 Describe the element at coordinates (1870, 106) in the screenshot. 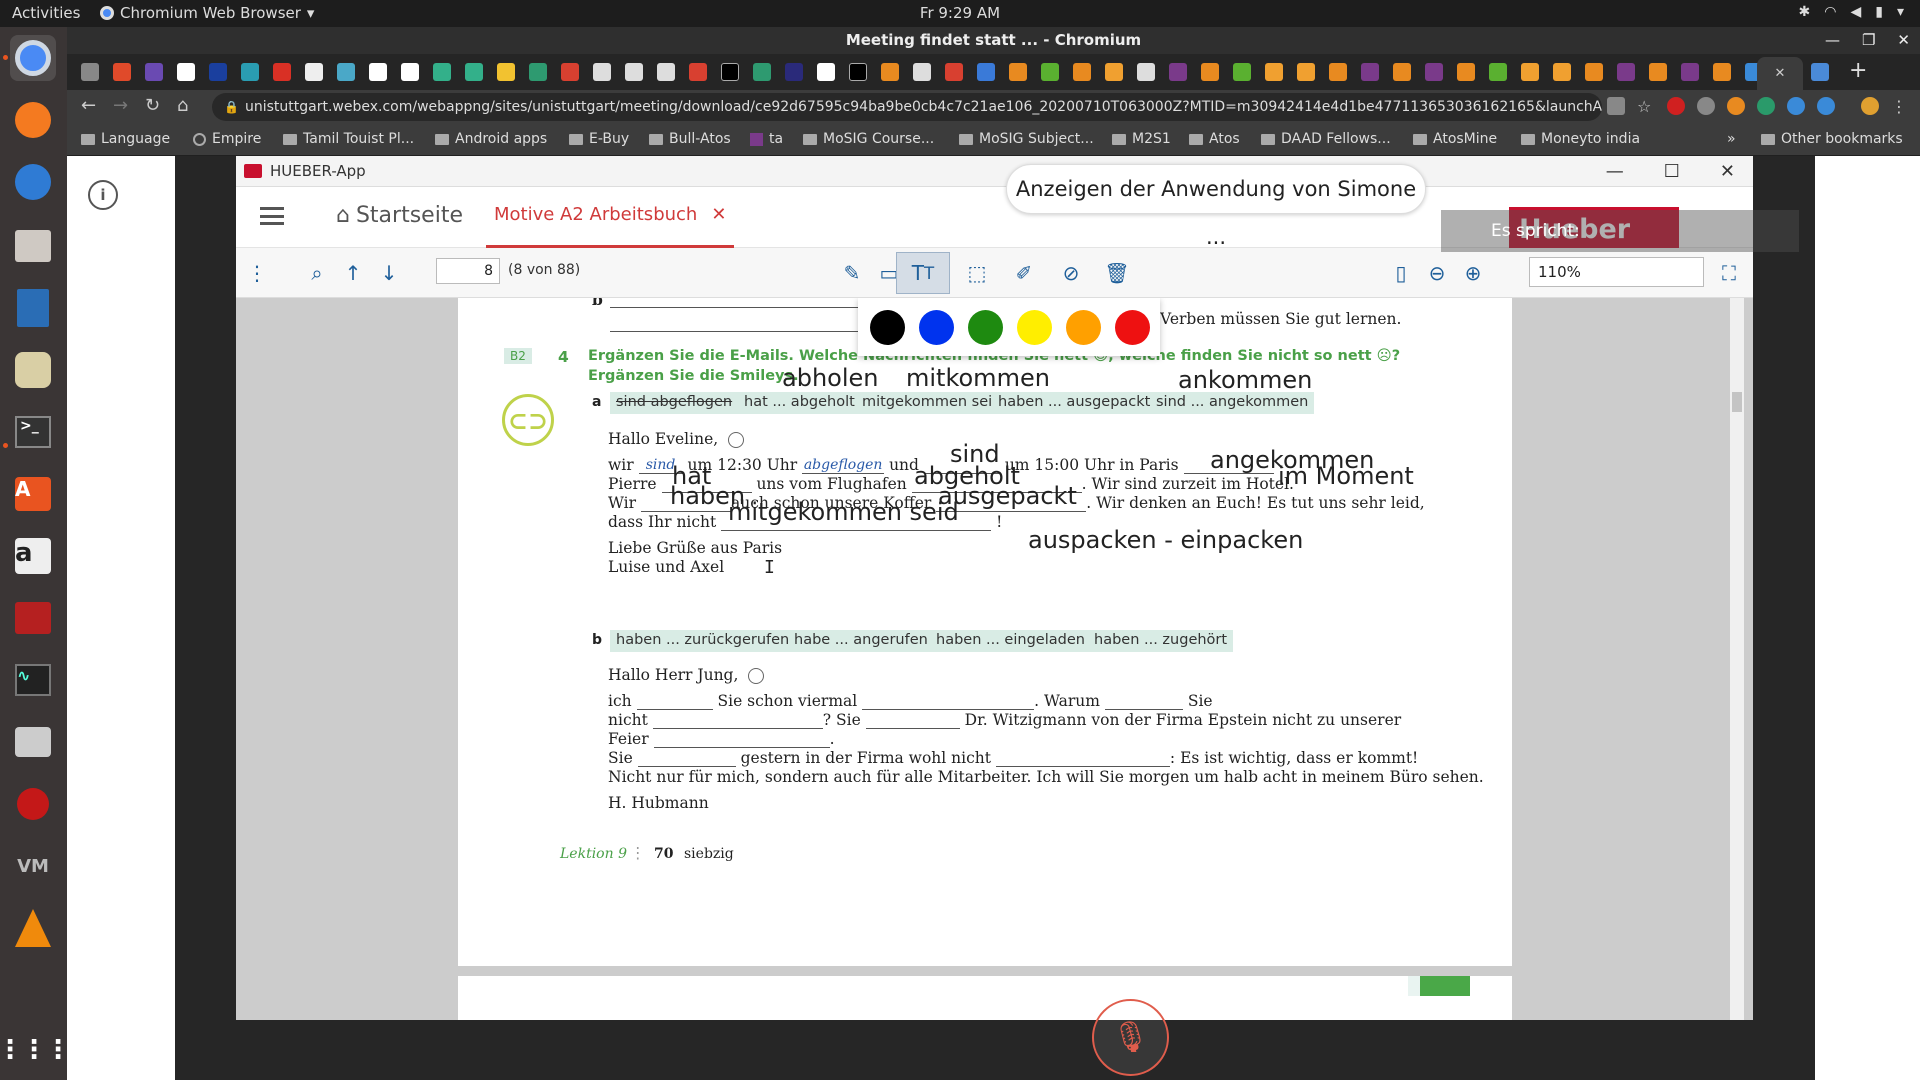

I see `avatar` at that location.